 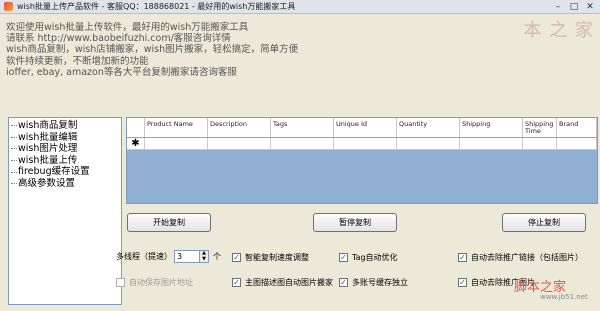 I want to click on col-header: Product Name, so click(x=176, y=127).